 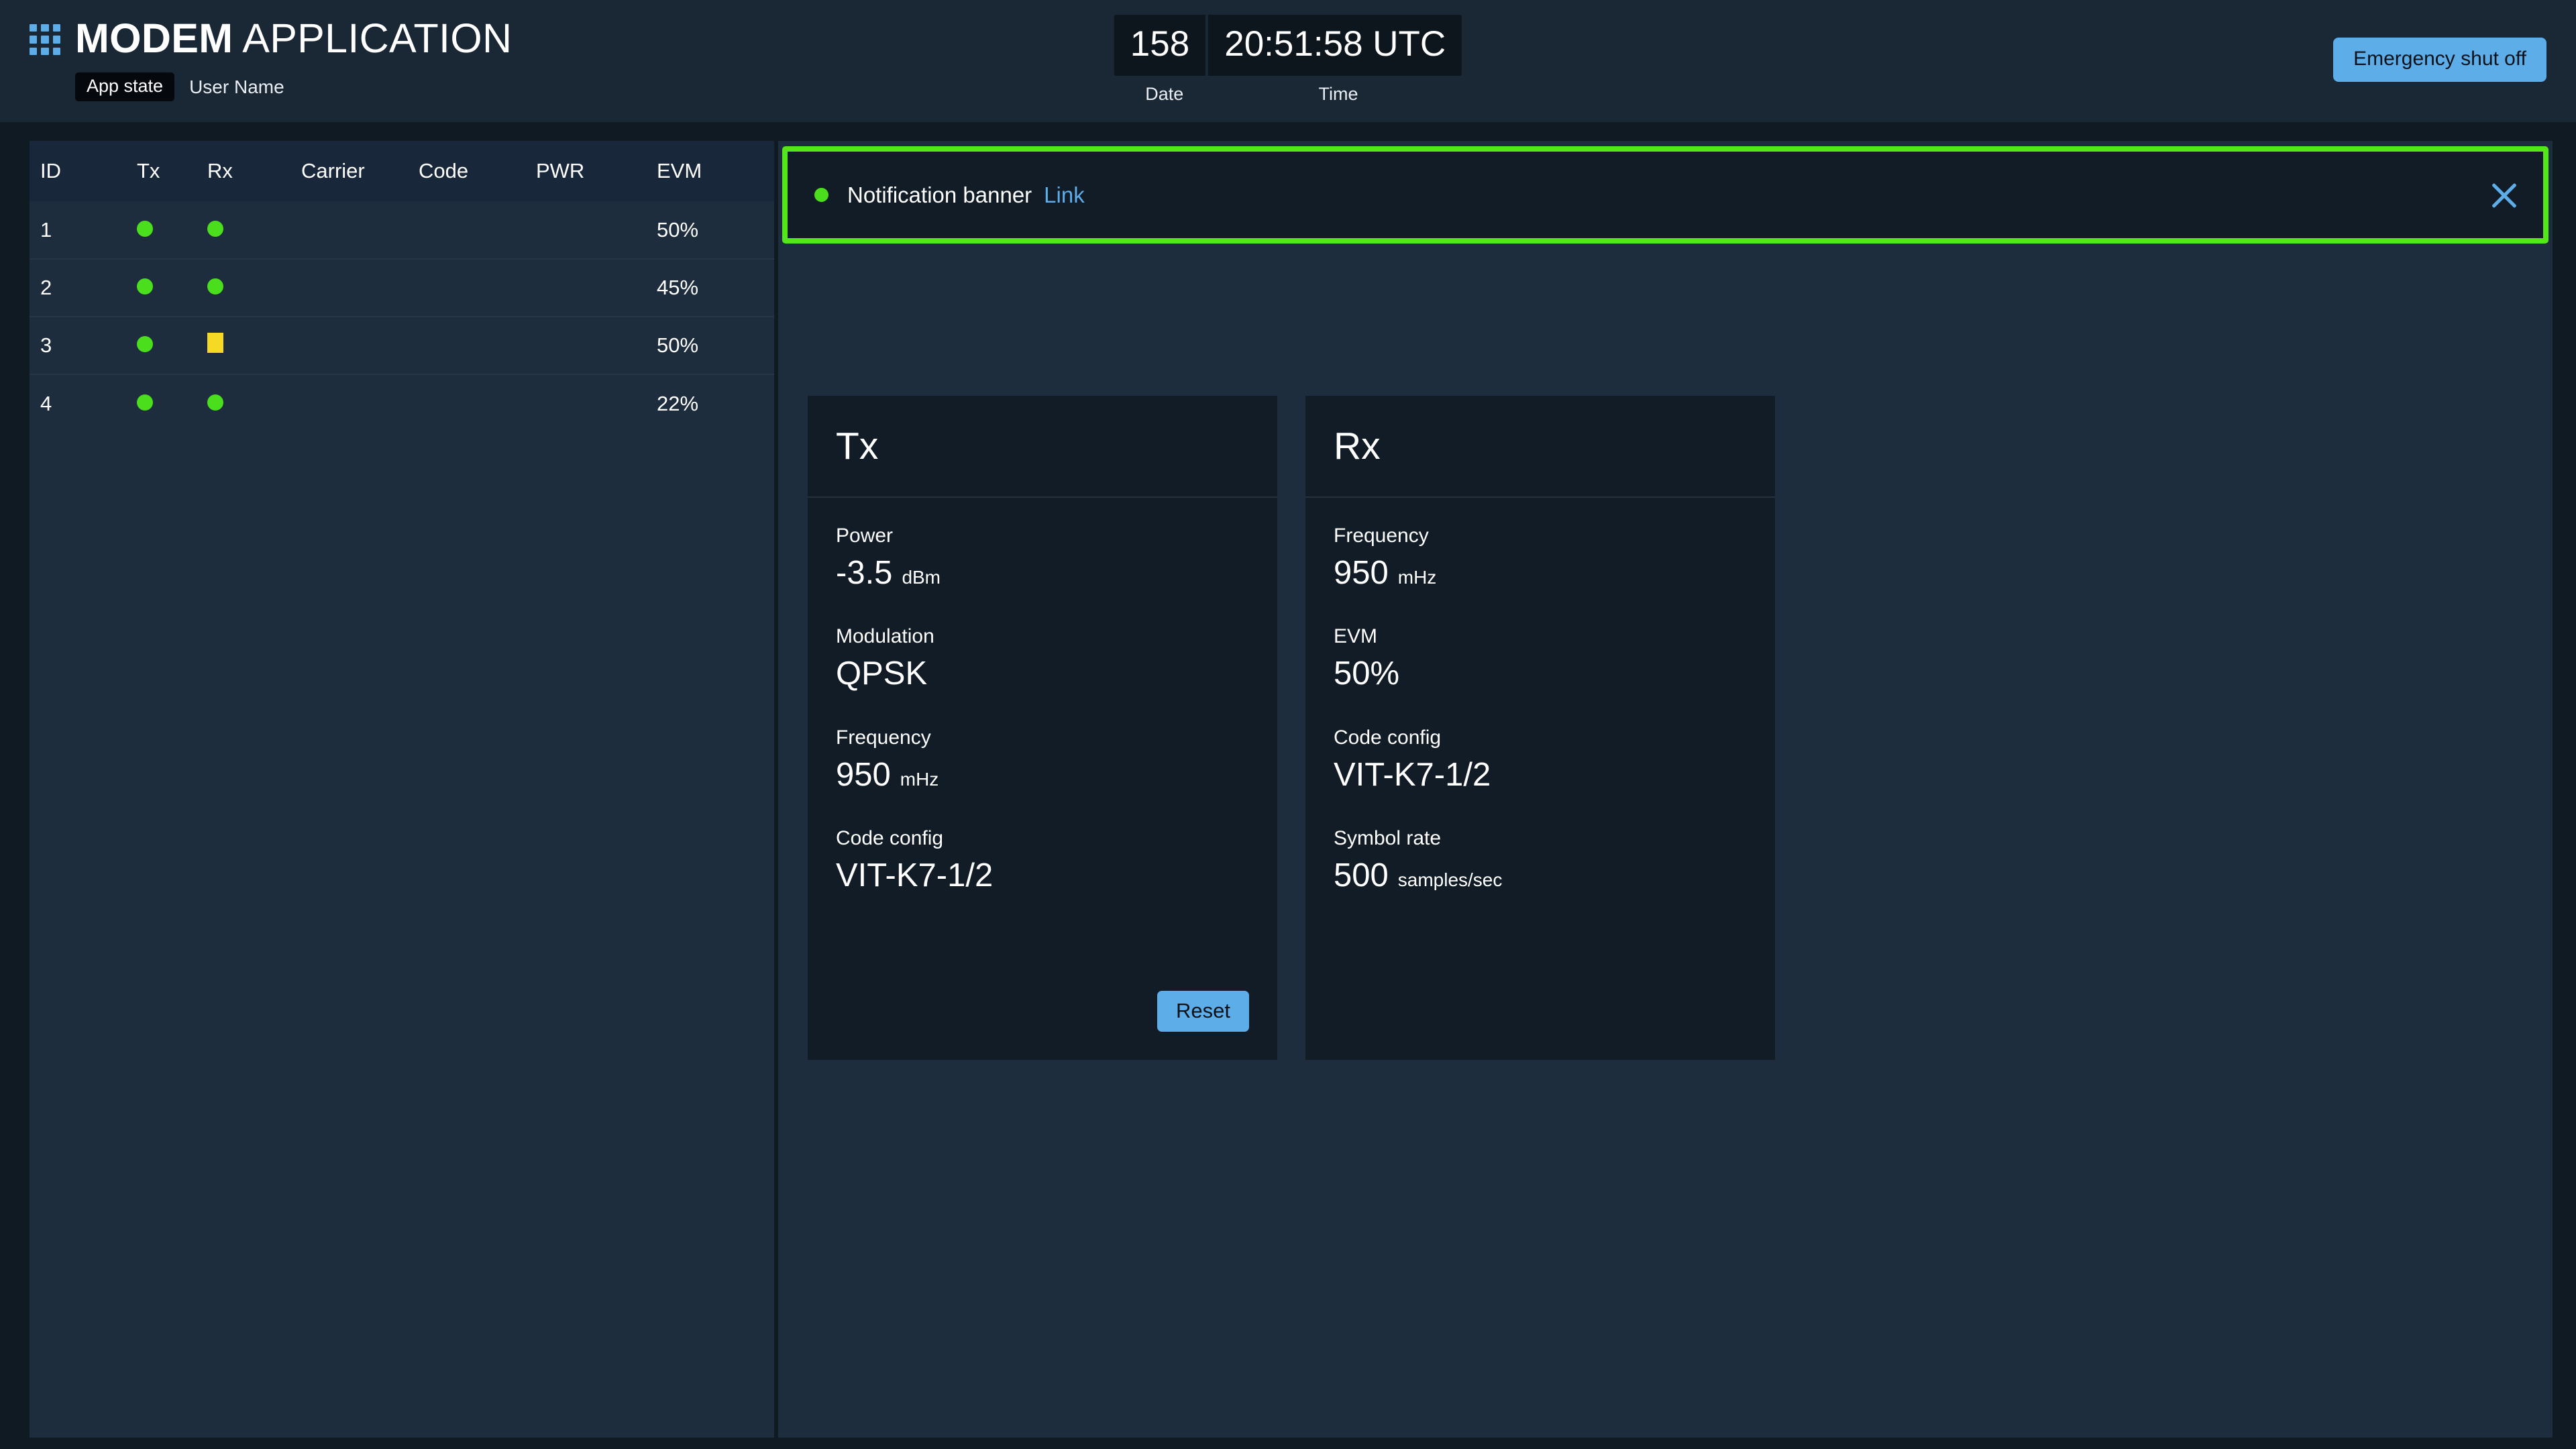 I want to click on rx-field: Symbol rate 500 samples/sec, so click(x=1540, y=861).